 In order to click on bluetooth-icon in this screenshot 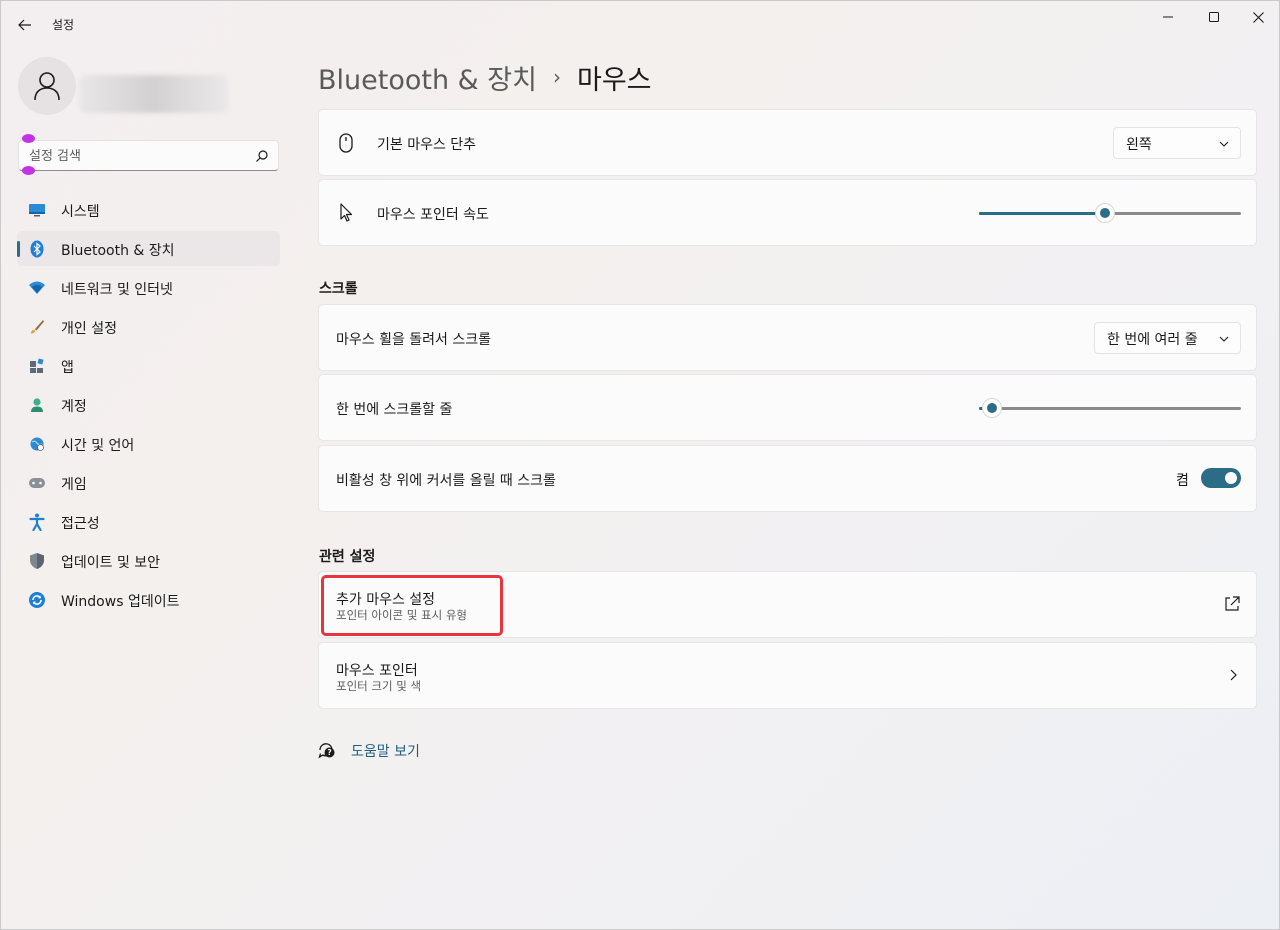, I will do `click(37, 249)`.